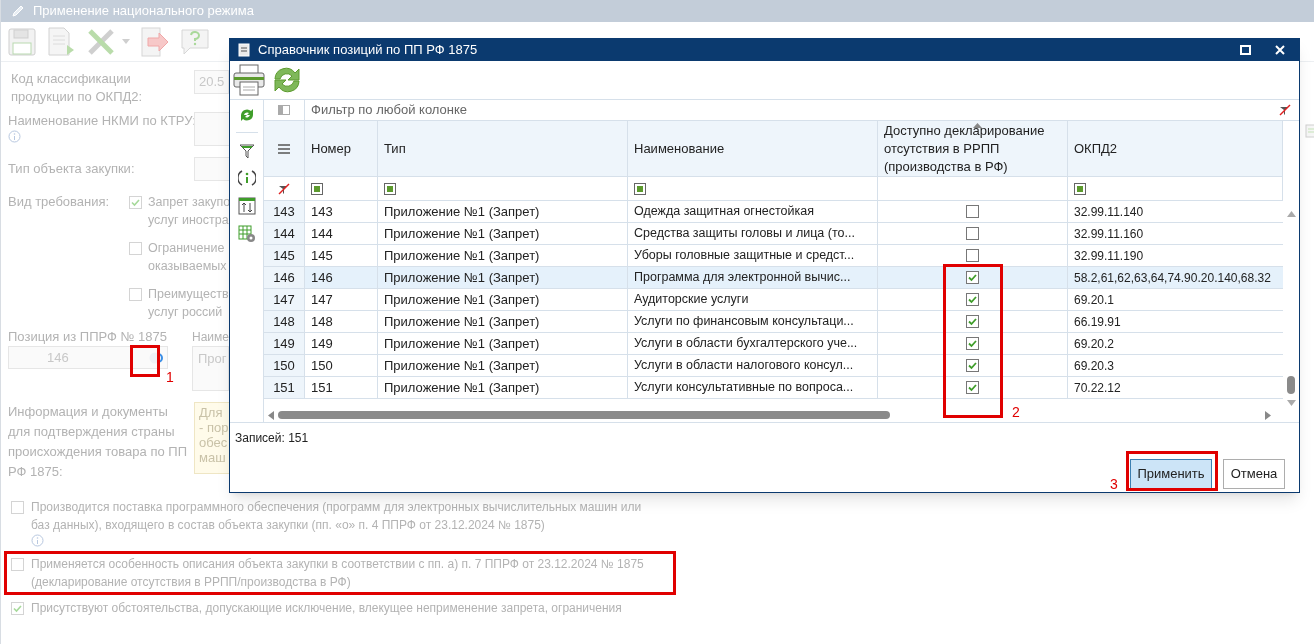 The width and height of the screenshot is (1314, 644). I want to click on annotation-number: 1, so click(170, 377).